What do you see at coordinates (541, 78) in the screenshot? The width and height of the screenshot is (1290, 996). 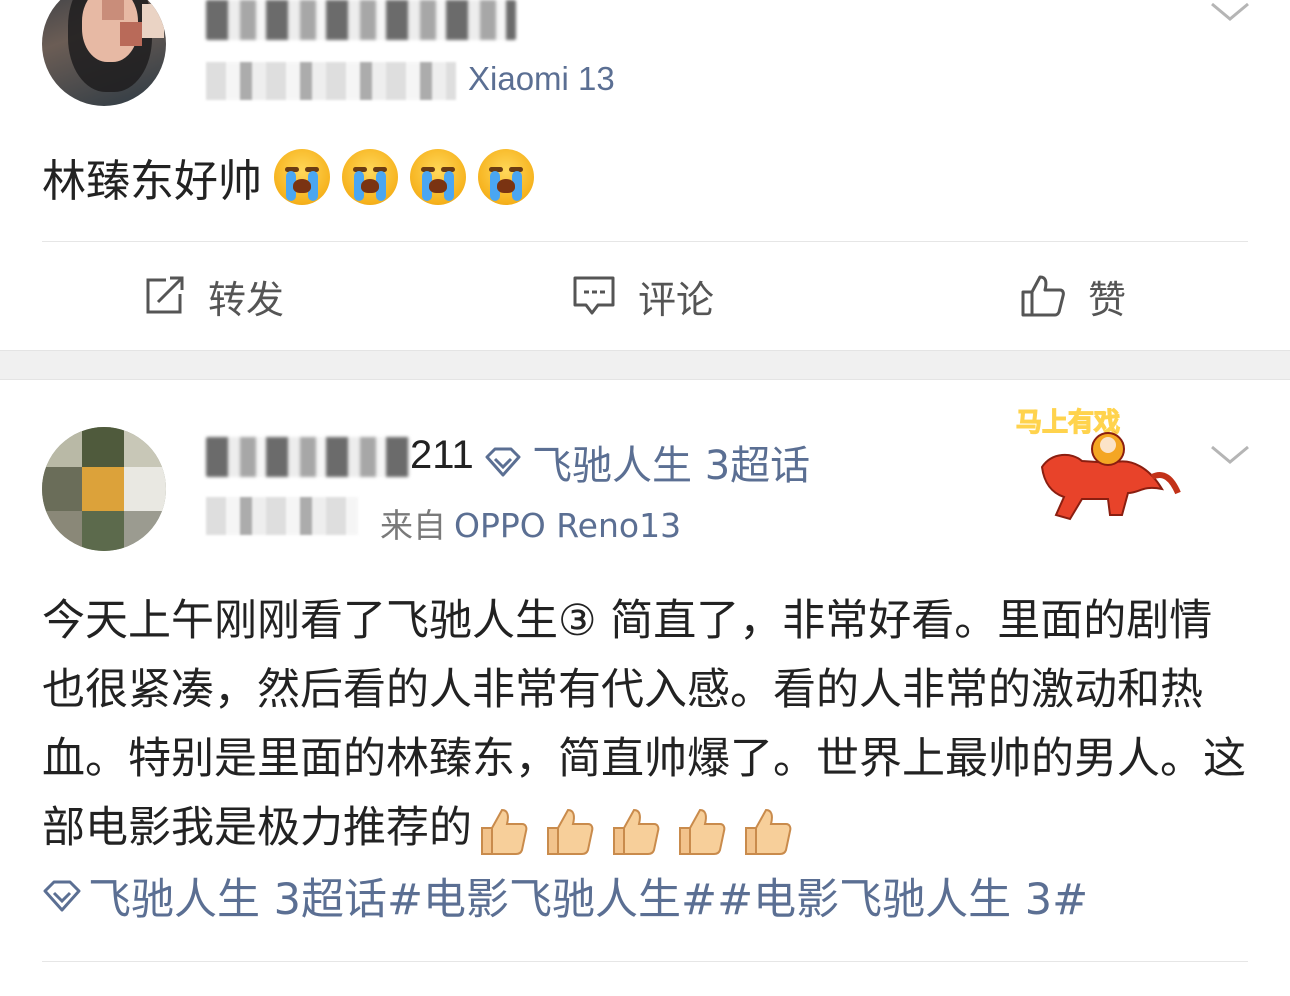 I see `post-source: Xiaomi 13` at bounding box center [541, 78].